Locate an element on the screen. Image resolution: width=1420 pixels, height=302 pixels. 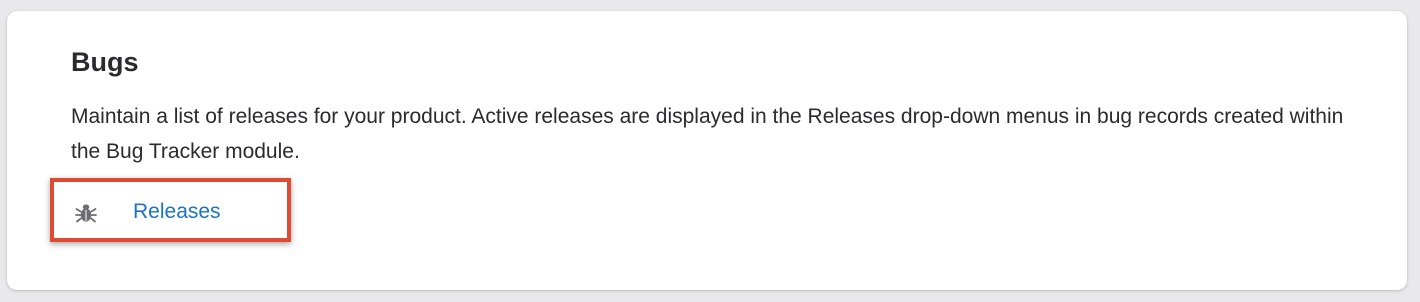
releases-link-item: Releases is located at coordinates (170, 210).